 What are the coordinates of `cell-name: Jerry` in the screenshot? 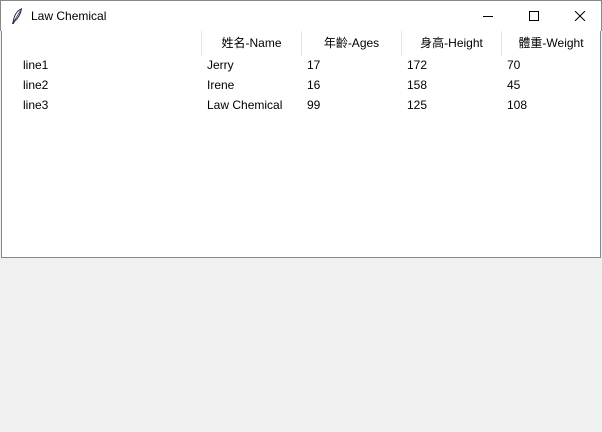 It's located at (220, 65).